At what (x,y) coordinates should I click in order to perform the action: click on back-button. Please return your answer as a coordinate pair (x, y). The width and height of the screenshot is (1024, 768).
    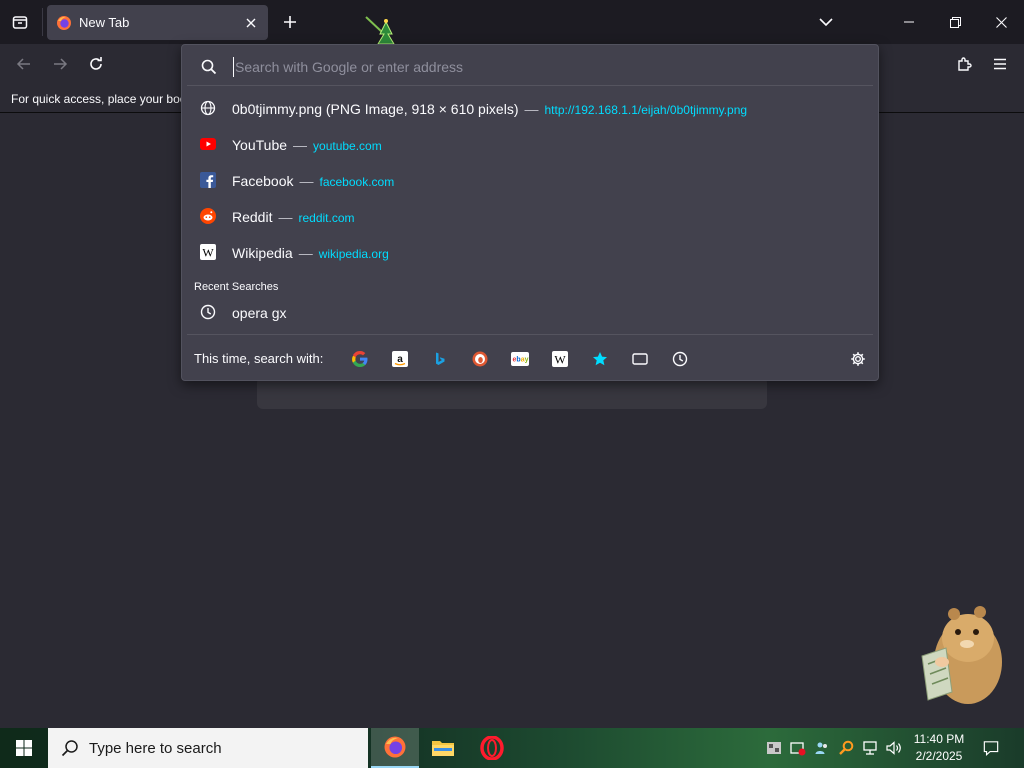
    Looking at the image, I should click on (24, 64).